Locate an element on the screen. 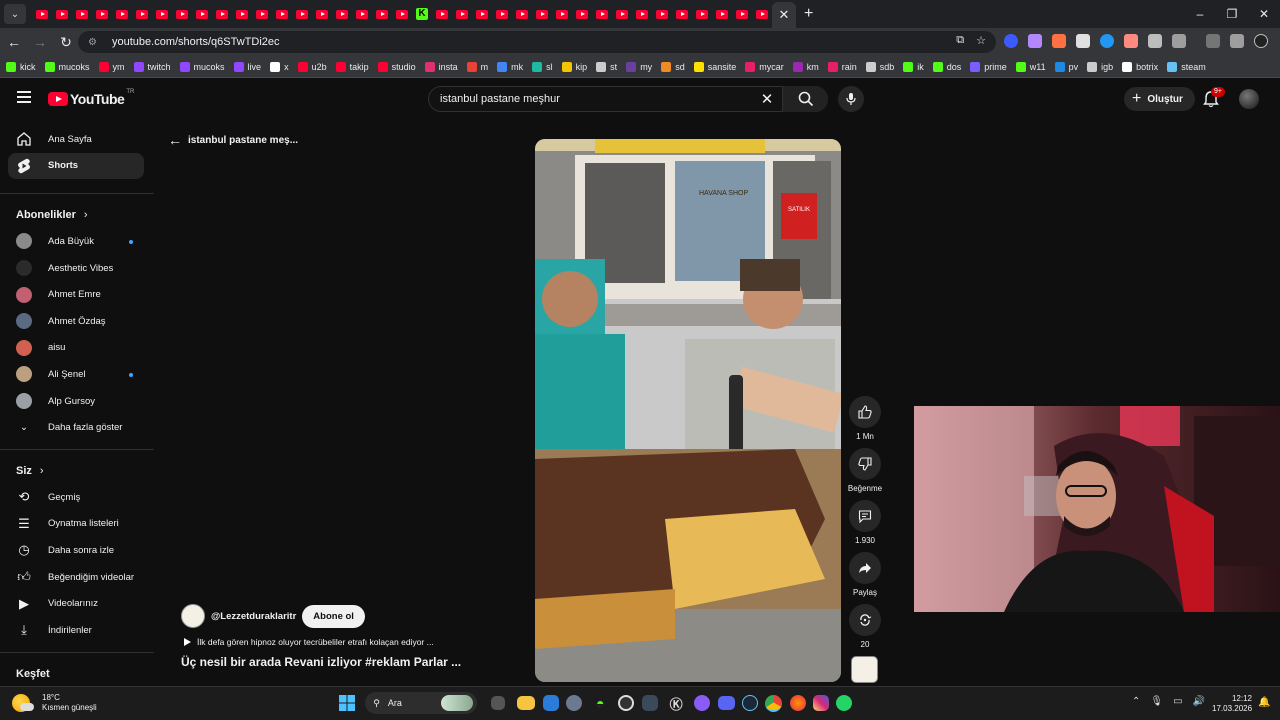 The height and width of the screenshot is (720, 1280). firefox-icon is located at coordinates (797, 703).